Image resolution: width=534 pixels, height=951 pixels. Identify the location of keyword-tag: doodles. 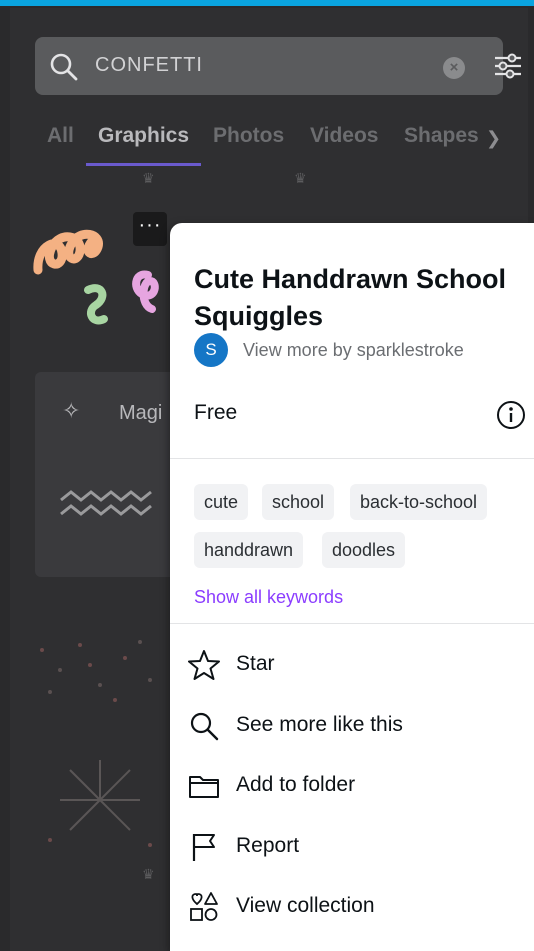
(364, 550).